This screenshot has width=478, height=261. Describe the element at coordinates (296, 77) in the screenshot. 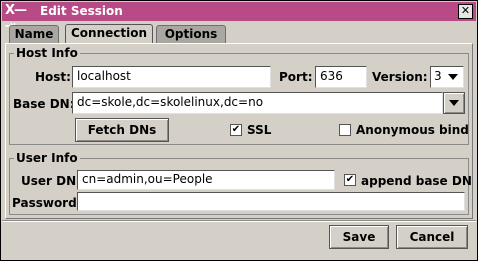

I see `port-label: Port:` at that location.